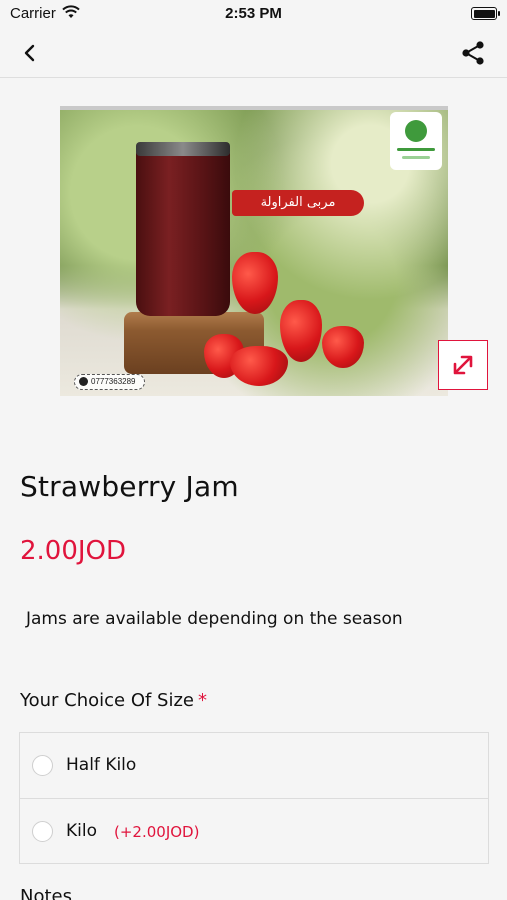 The image size is (507, 900). Describe the element at coordinates (81, 831) in the screenshot. I see `option-label: Kilo` at that location.